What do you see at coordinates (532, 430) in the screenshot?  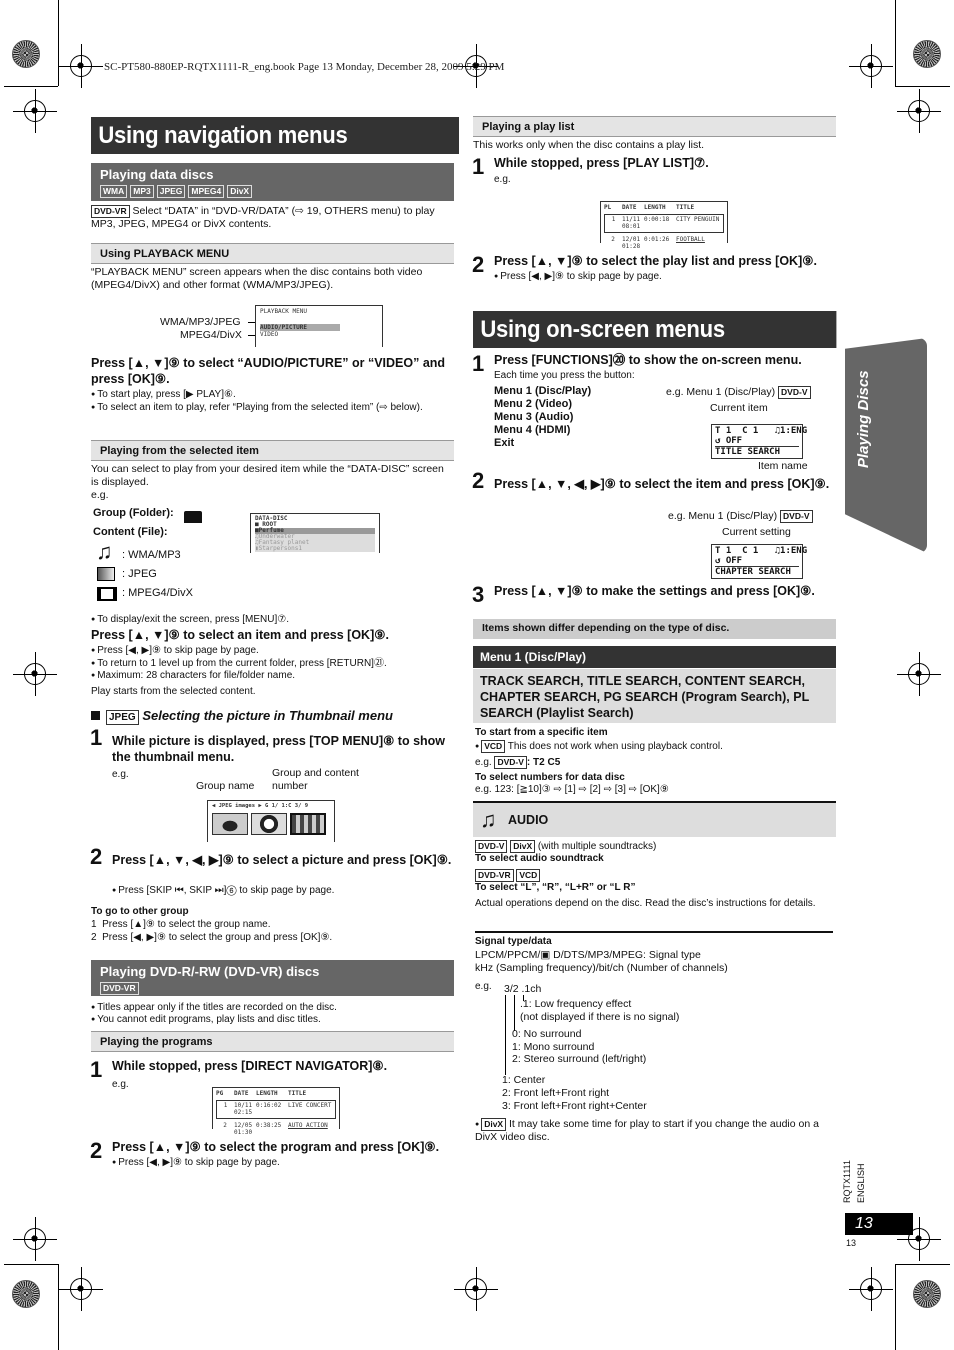 I see `menu-item: Menu 4 (HDMI)` at bounding box center [532, 430].